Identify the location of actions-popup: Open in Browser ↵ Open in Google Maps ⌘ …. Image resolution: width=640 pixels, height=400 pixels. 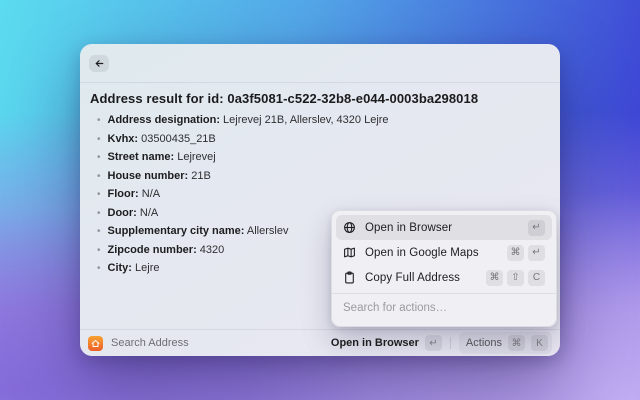
(444, 268).